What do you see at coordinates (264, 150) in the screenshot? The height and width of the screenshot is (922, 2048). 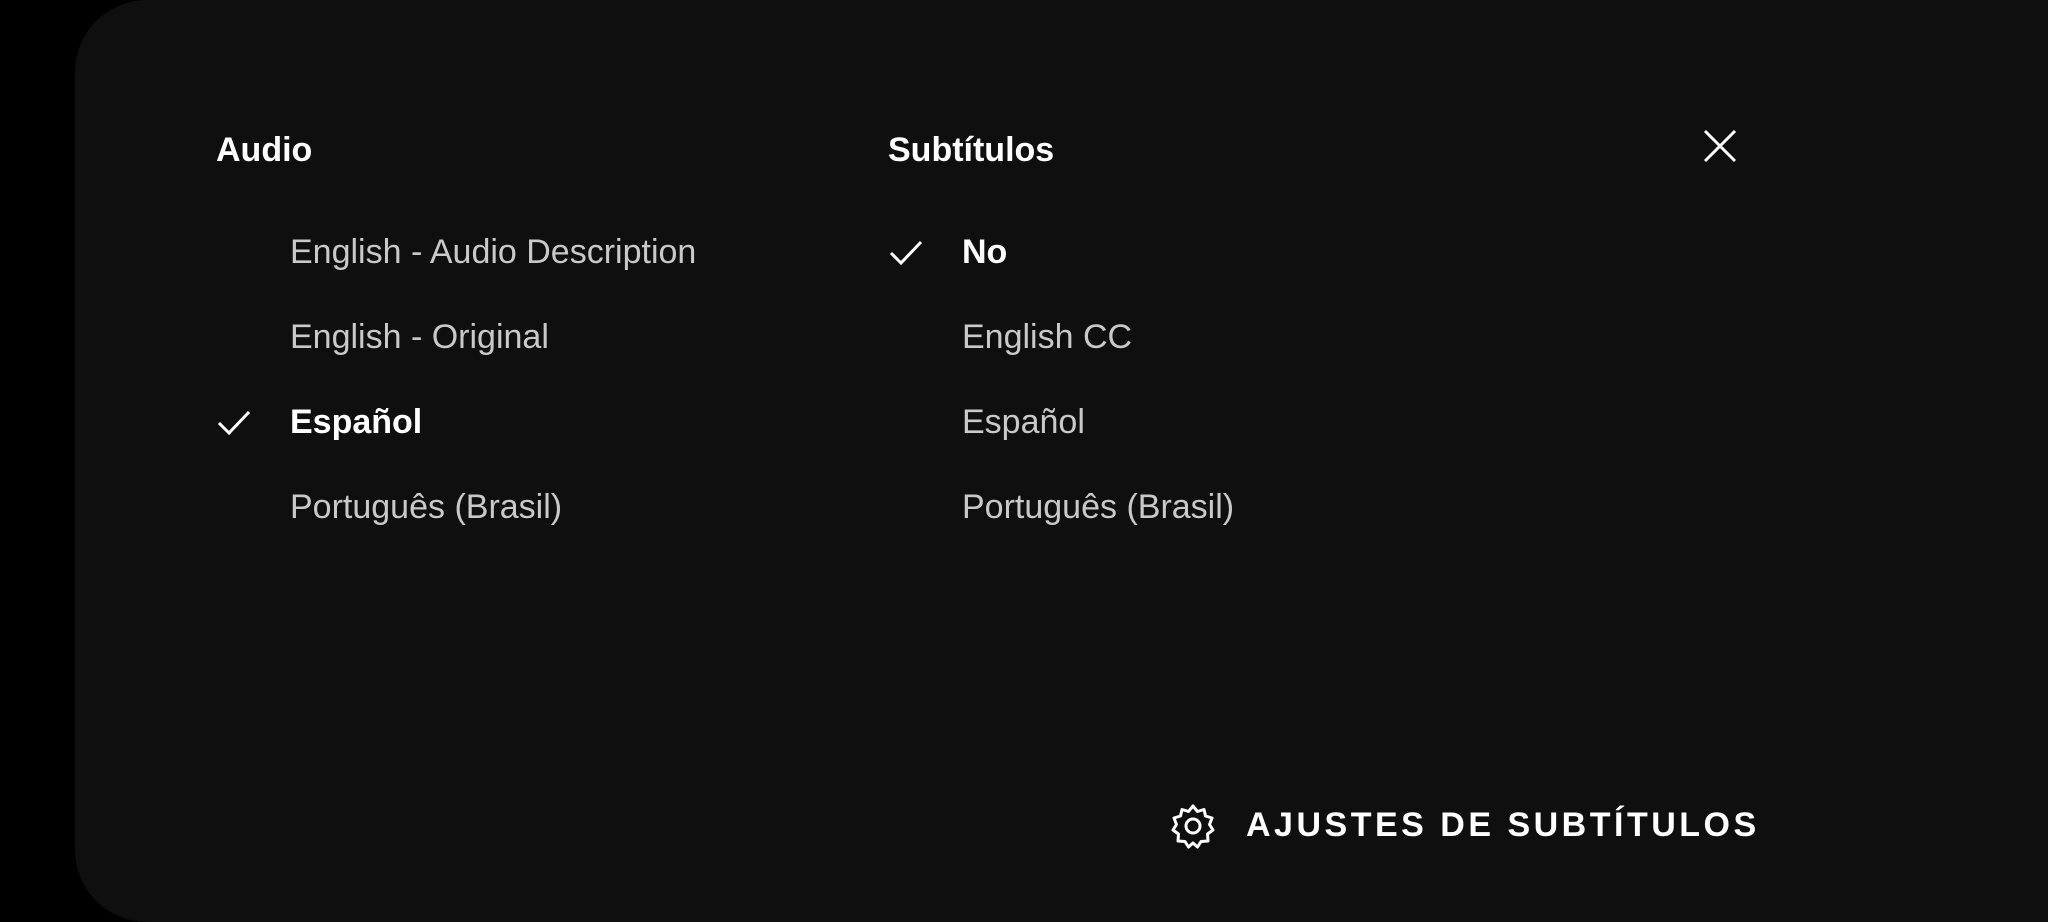 I see `audio-title: Audio` at bounding box center [264, 150].